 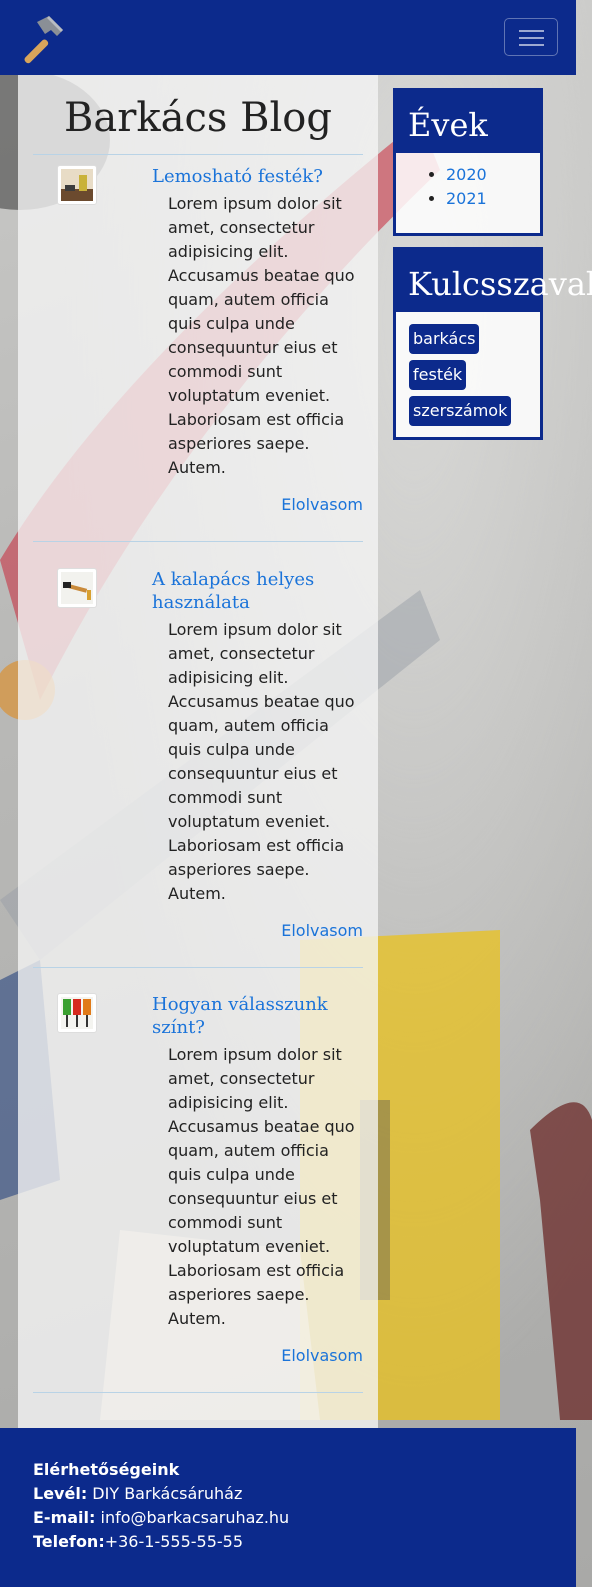 I want to click on keyword-tag-barkacs: barkács, so click(x=444, y=339).